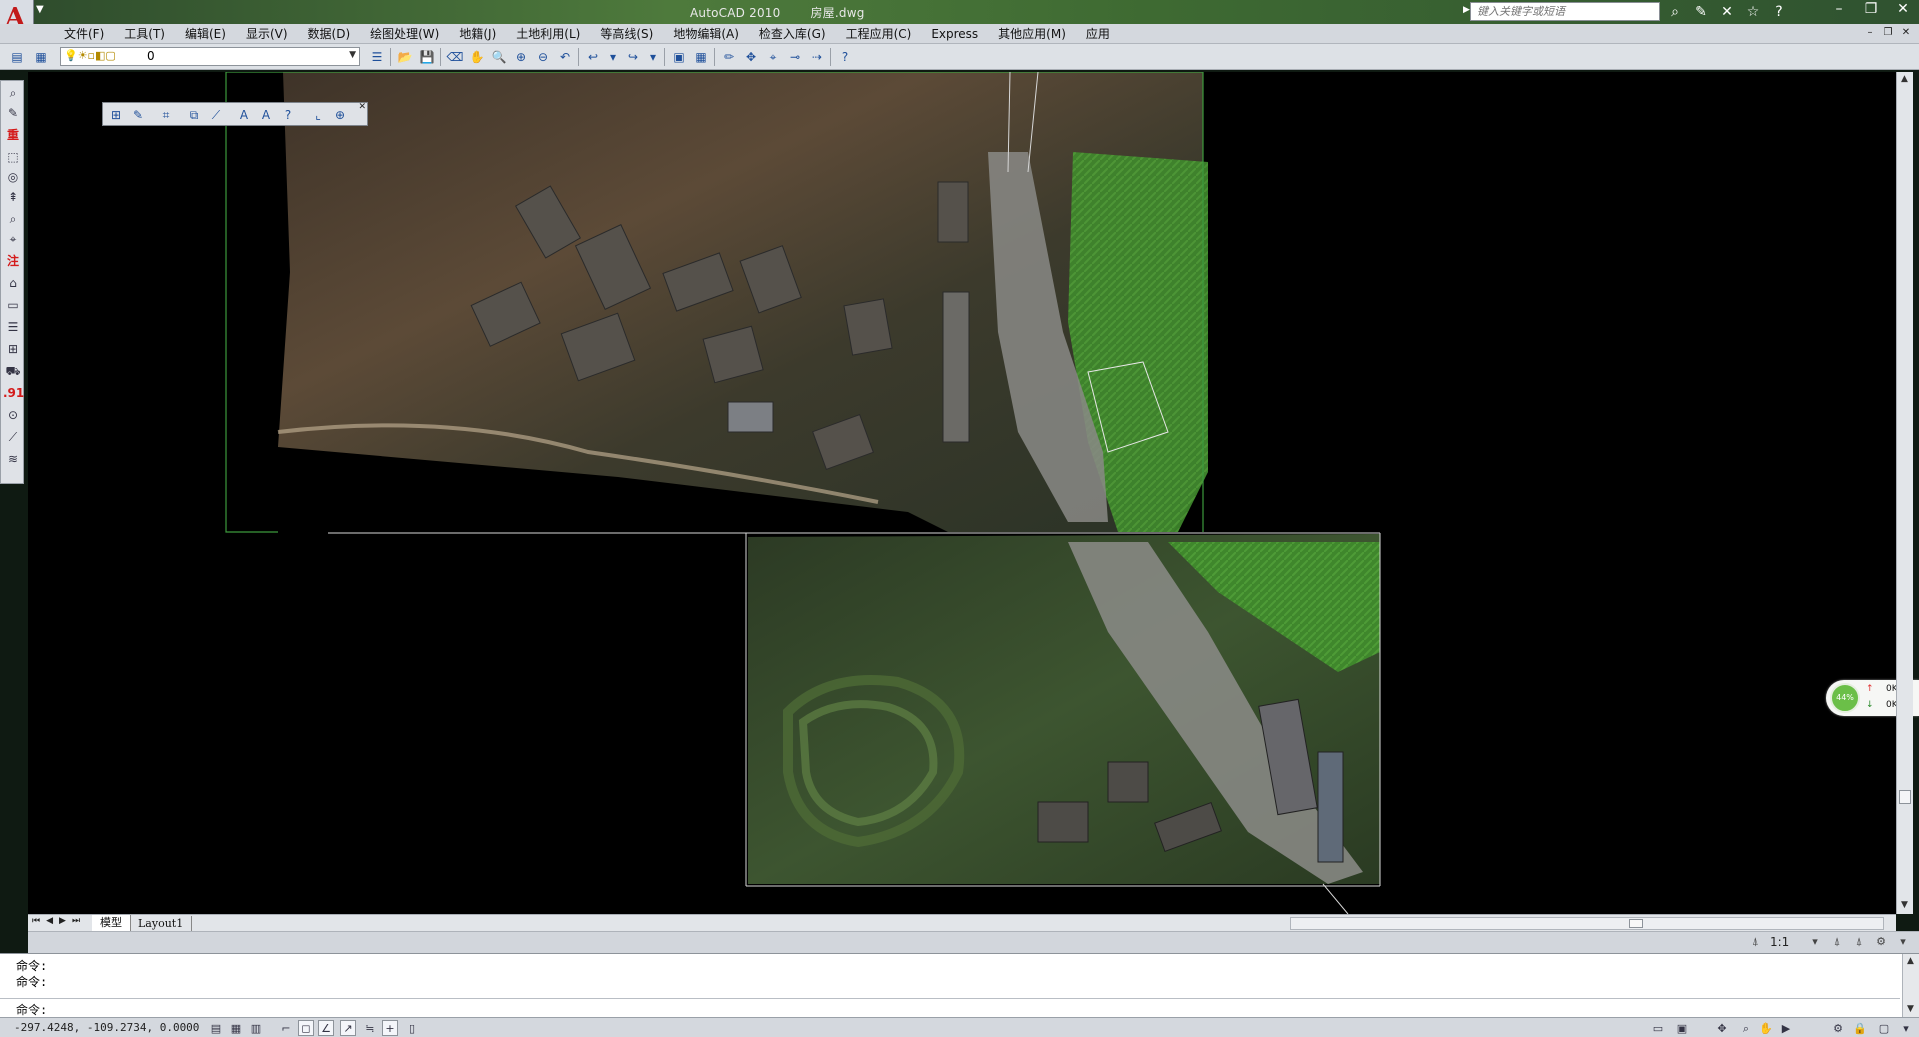 This screenshot has width=1919, height=1037. What do you see at coordinates (43, 12) in the screenshot?
I see `quick-access-dropdown-icon: ▼` at bounding box center [43, 12].